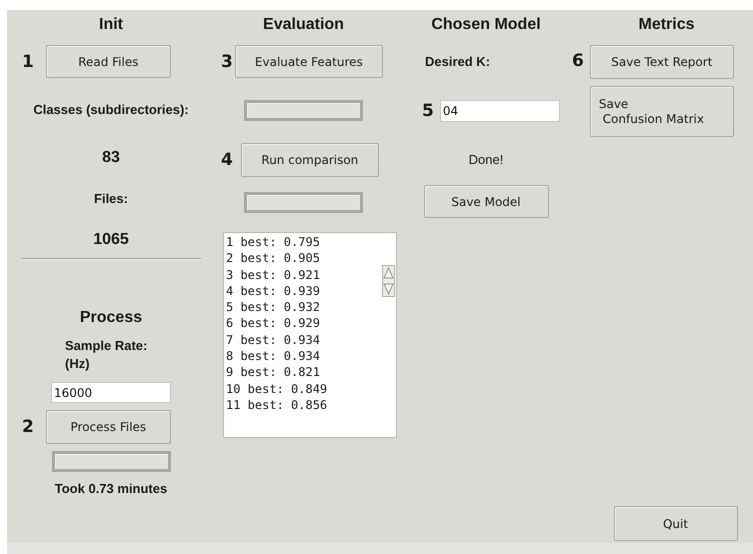  Describe the element at coordinates (486, 160) in the screenshot. I see `status-text: Done!` at that location.